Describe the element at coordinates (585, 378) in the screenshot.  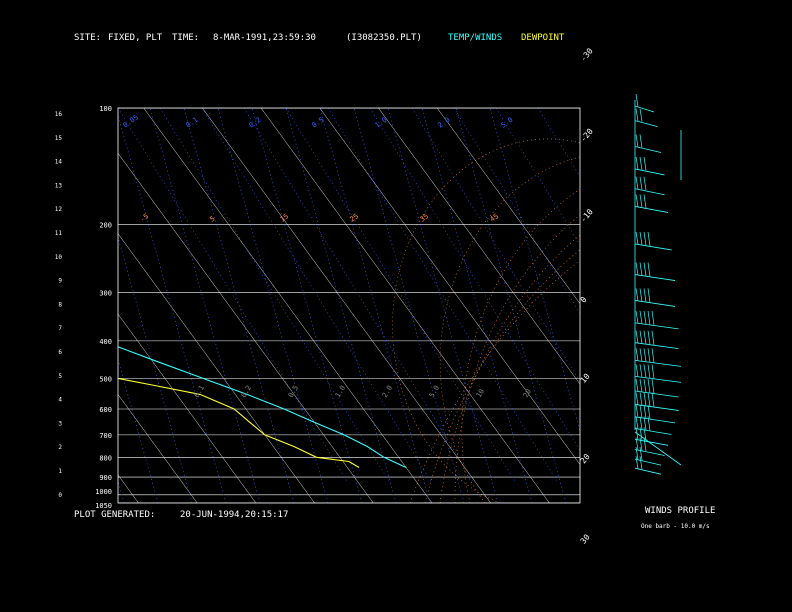
I see `right-temp-tick-label: 10` at that location.